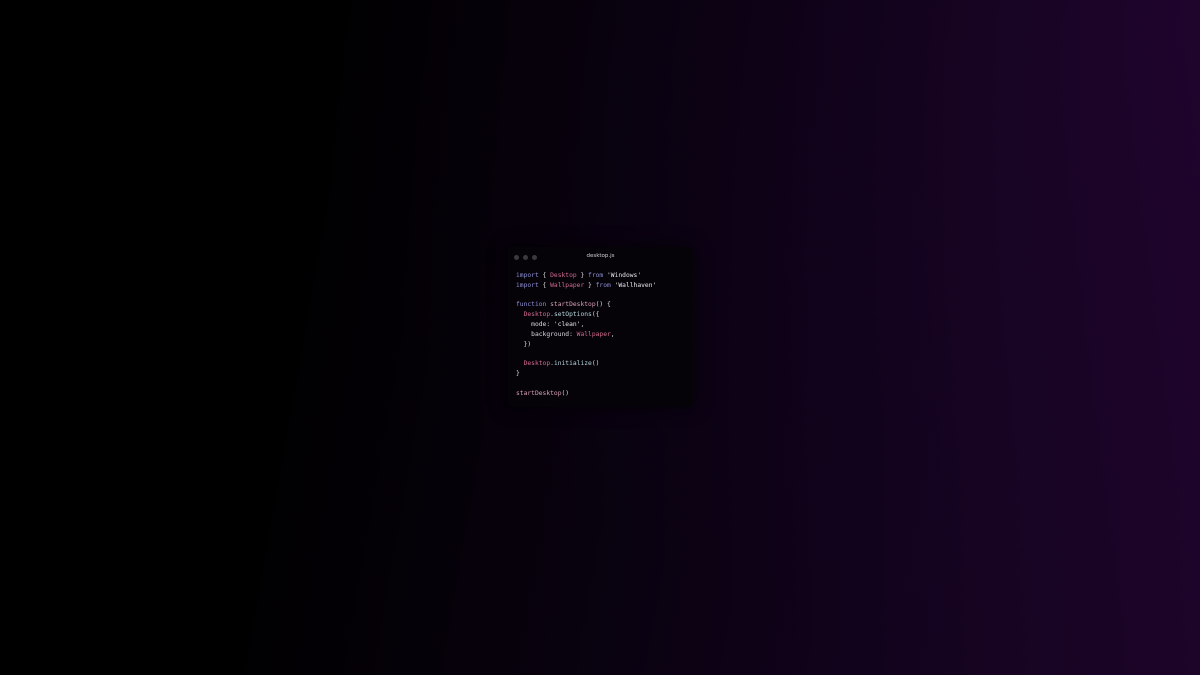 The height and width of the screenshot is (675, 1200). What do you see at coordinates (535, 324) in the screenshot?
I see `code-token: mode:` at bounding box center [535, 324].